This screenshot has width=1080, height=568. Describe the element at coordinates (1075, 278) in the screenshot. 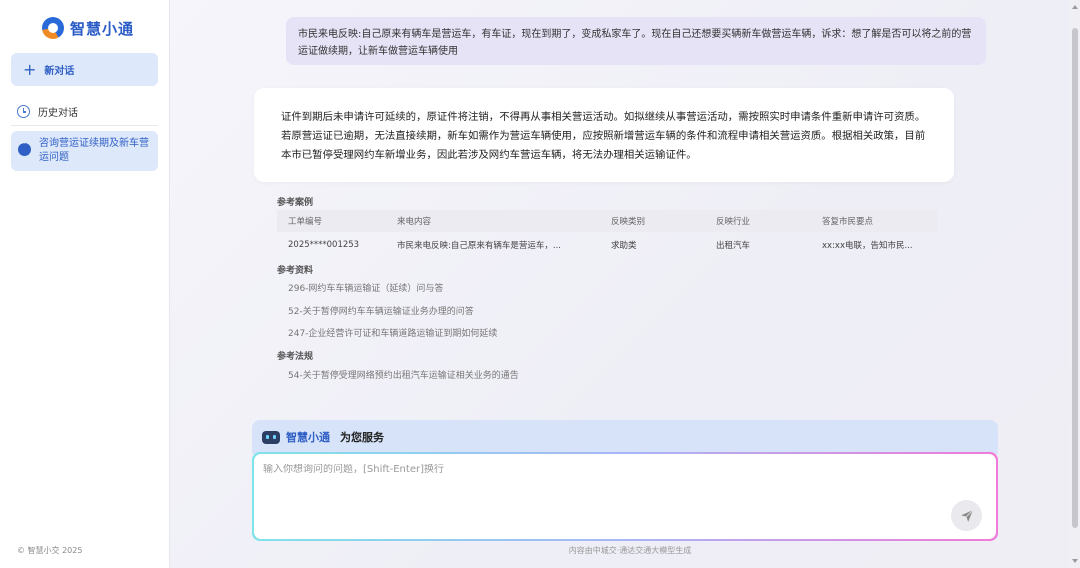

I see `scroll-thumb` at that location.